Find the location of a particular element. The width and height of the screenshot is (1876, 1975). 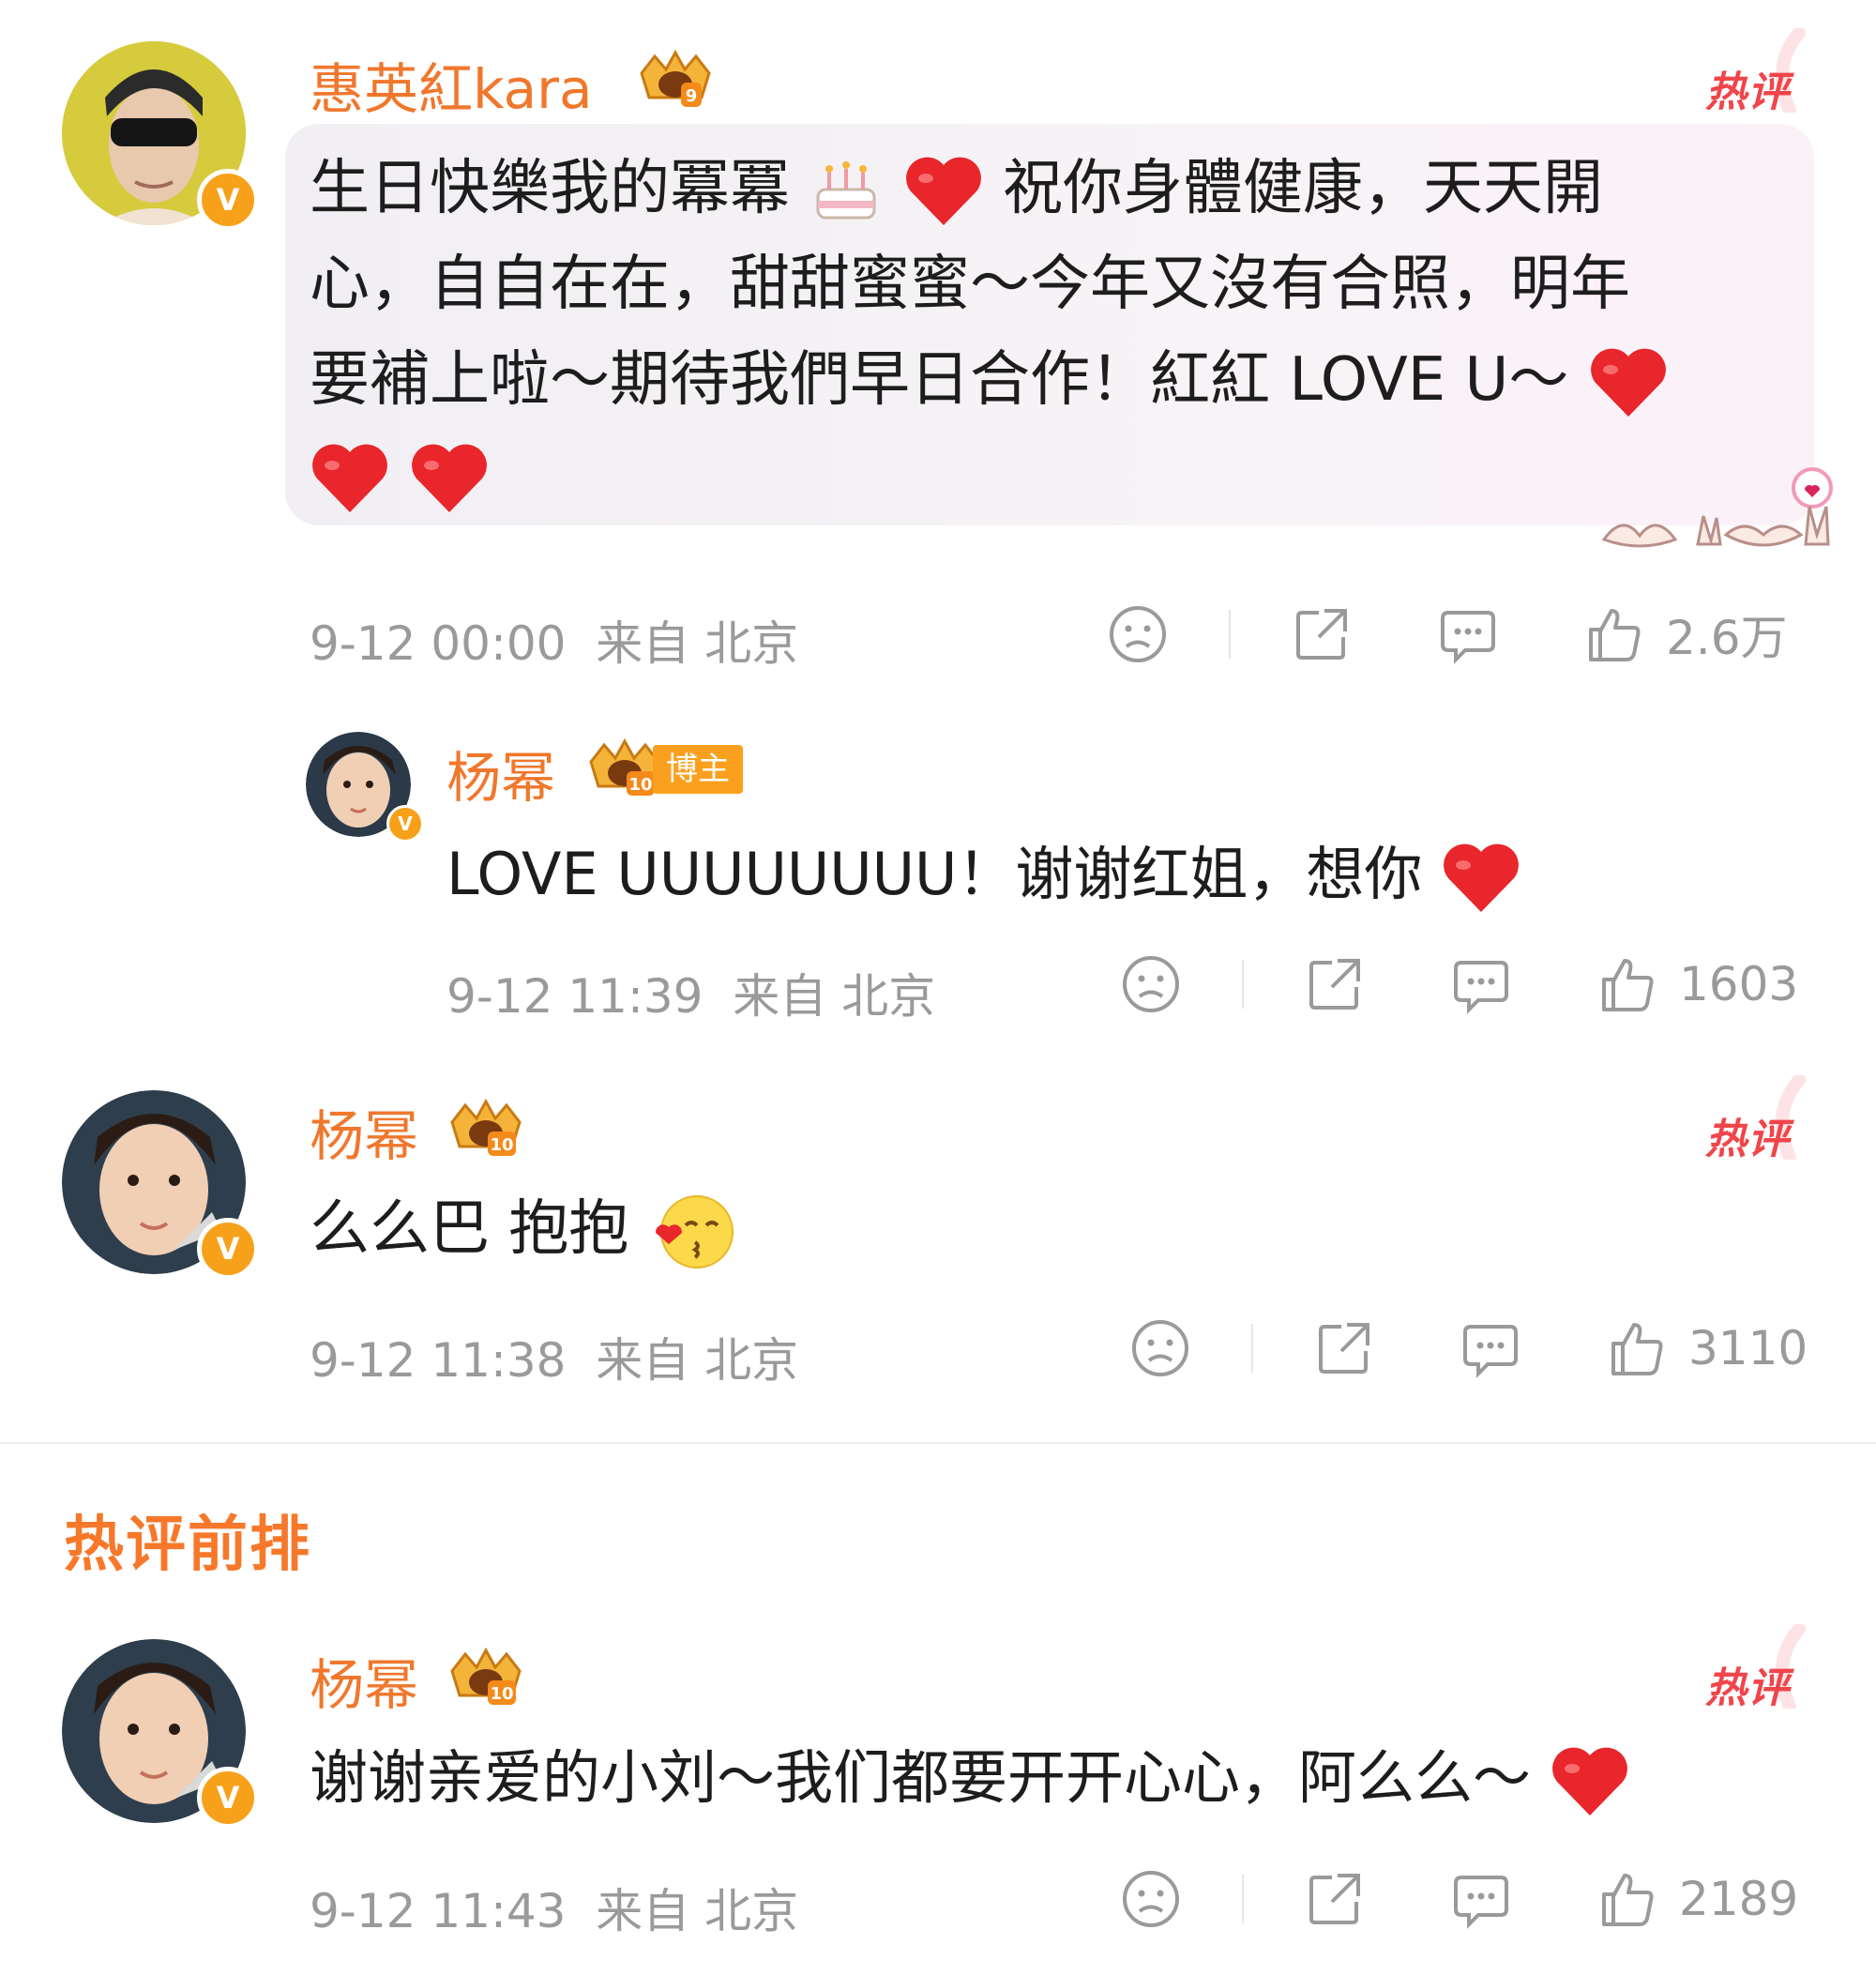

blogger-tag: 博主 is located at coordinates (698, 769).